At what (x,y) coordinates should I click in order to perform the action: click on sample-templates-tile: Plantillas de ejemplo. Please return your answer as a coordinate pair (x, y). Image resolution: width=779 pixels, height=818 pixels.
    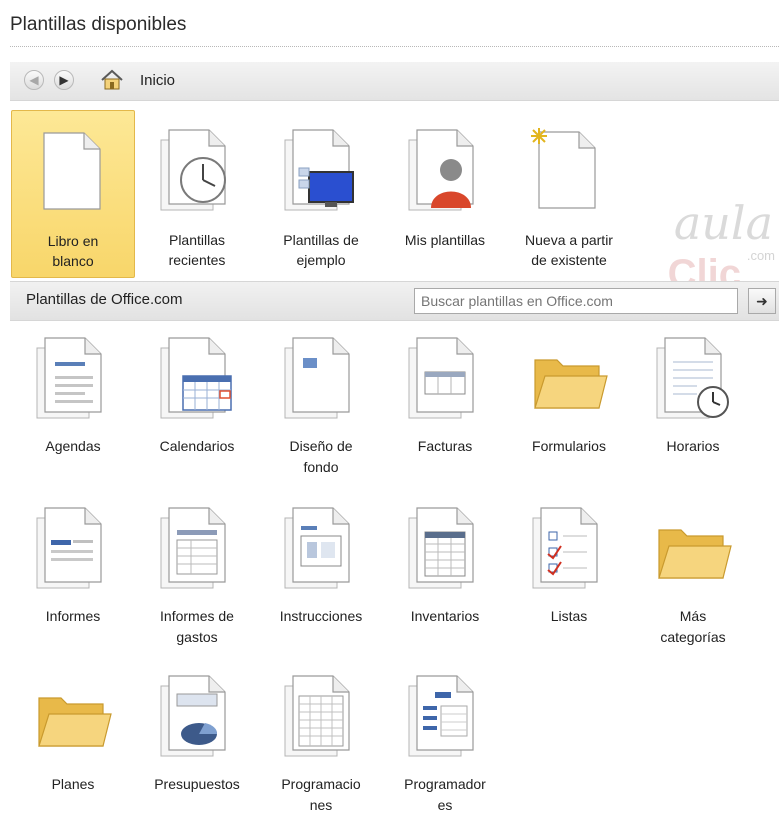
    Looking at the image, I should click on (321, 194).